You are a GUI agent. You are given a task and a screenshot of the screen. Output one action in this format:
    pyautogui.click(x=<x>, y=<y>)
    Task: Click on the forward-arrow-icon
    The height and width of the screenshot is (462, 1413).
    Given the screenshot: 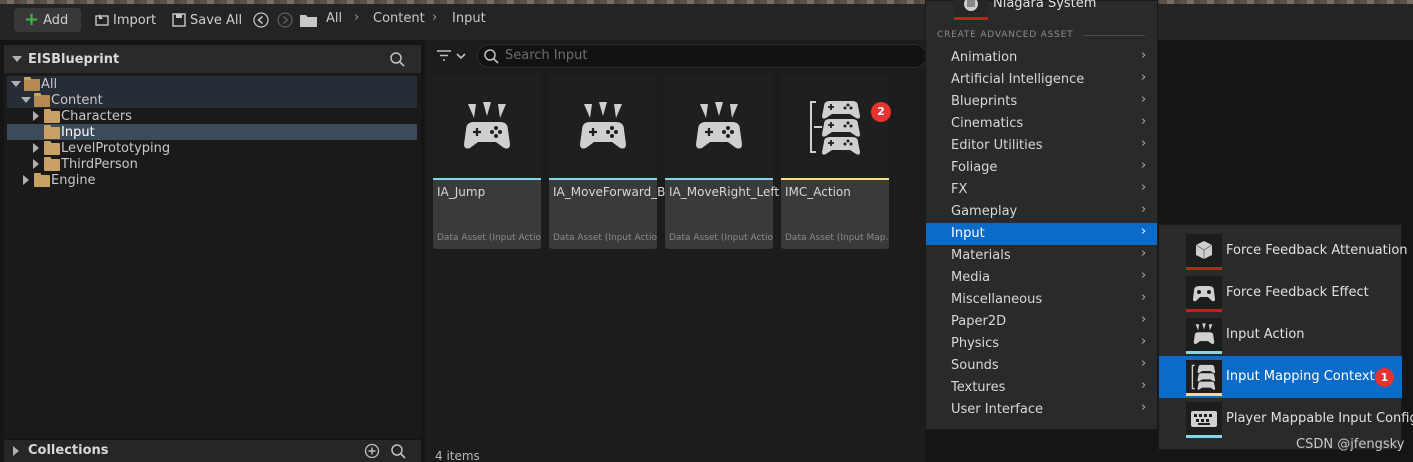 What is the action you would take?
    pyautogui.click(x=285, y=20)
    